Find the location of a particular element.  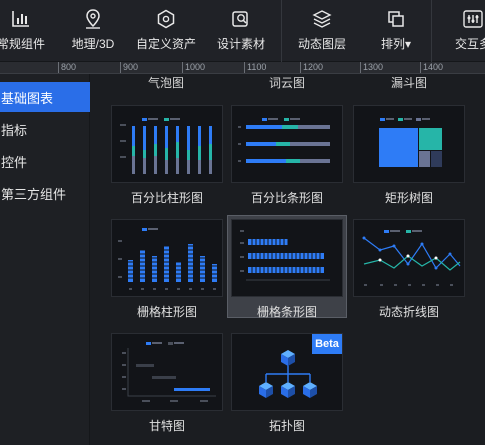

hexagon-icon is located at coordinates (166, 19).